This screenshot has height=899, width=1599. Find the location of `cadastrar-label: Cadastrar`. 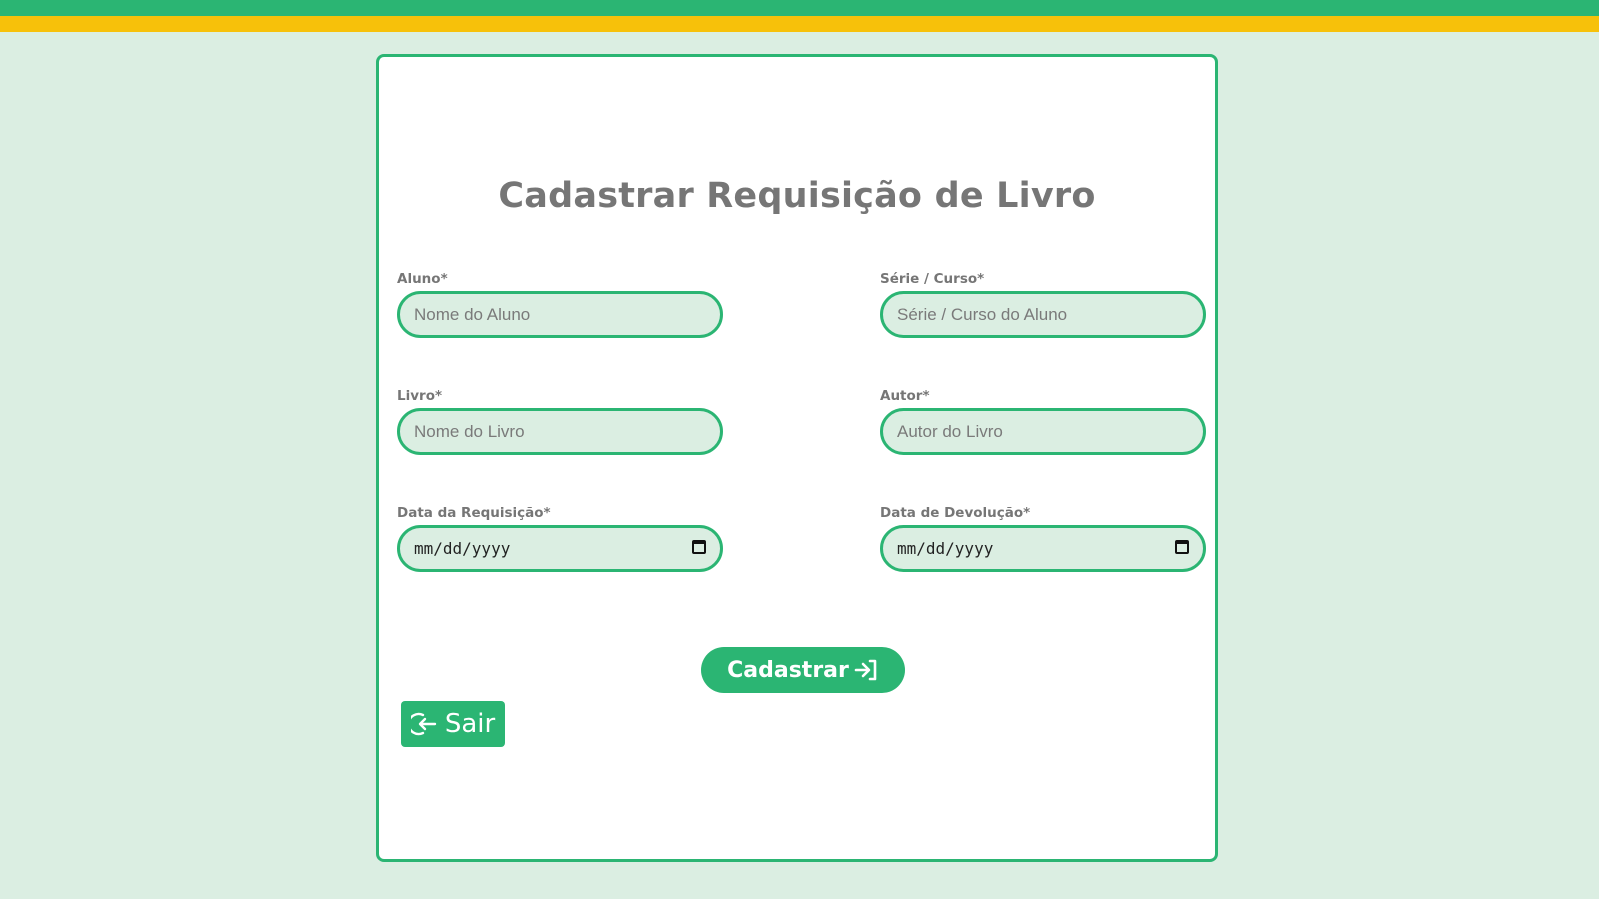

cadastrar-label: Cadastrar is located at coordinates (788, 670).